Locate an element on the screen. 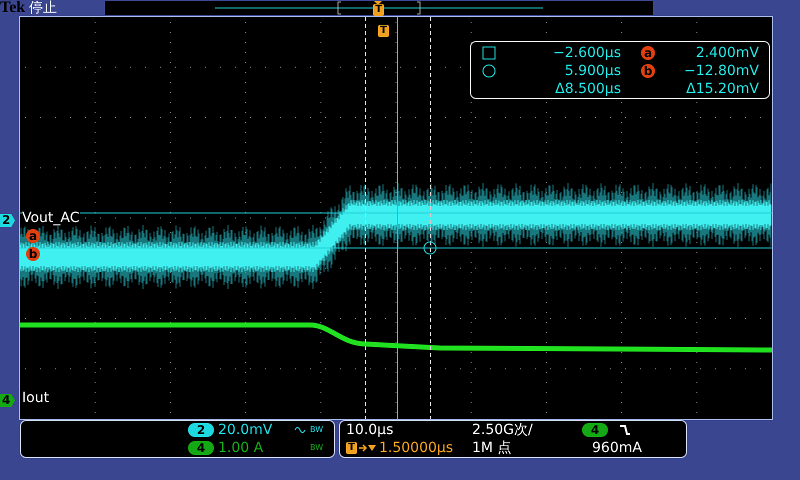 The image size is (800, 480). acquisition-state: 停止 is located at coordinates (43, 8).